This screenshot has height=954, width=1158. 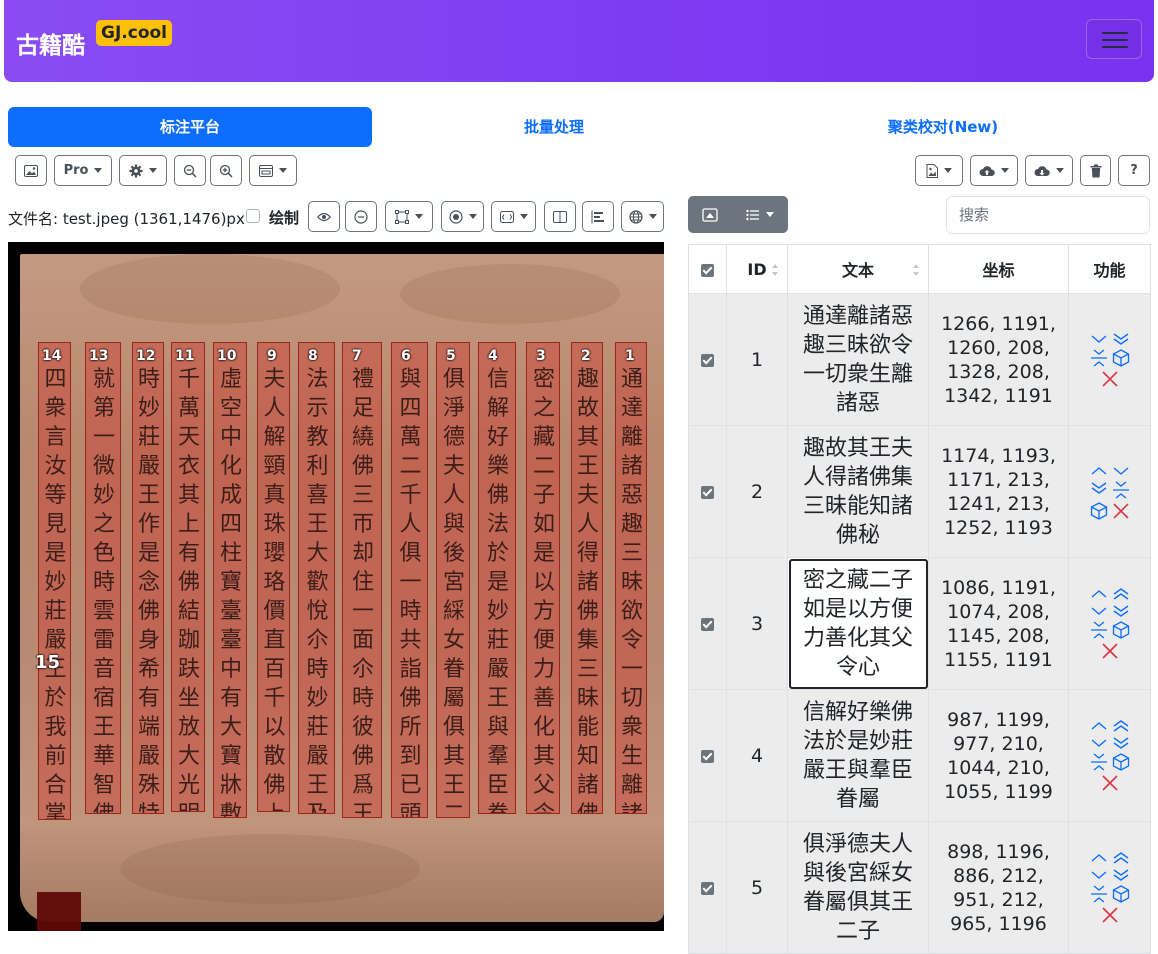 What do you see at coordinates (709, 214) in the screenshot?
I see `show-image-button` at bounding box center [709, 214].